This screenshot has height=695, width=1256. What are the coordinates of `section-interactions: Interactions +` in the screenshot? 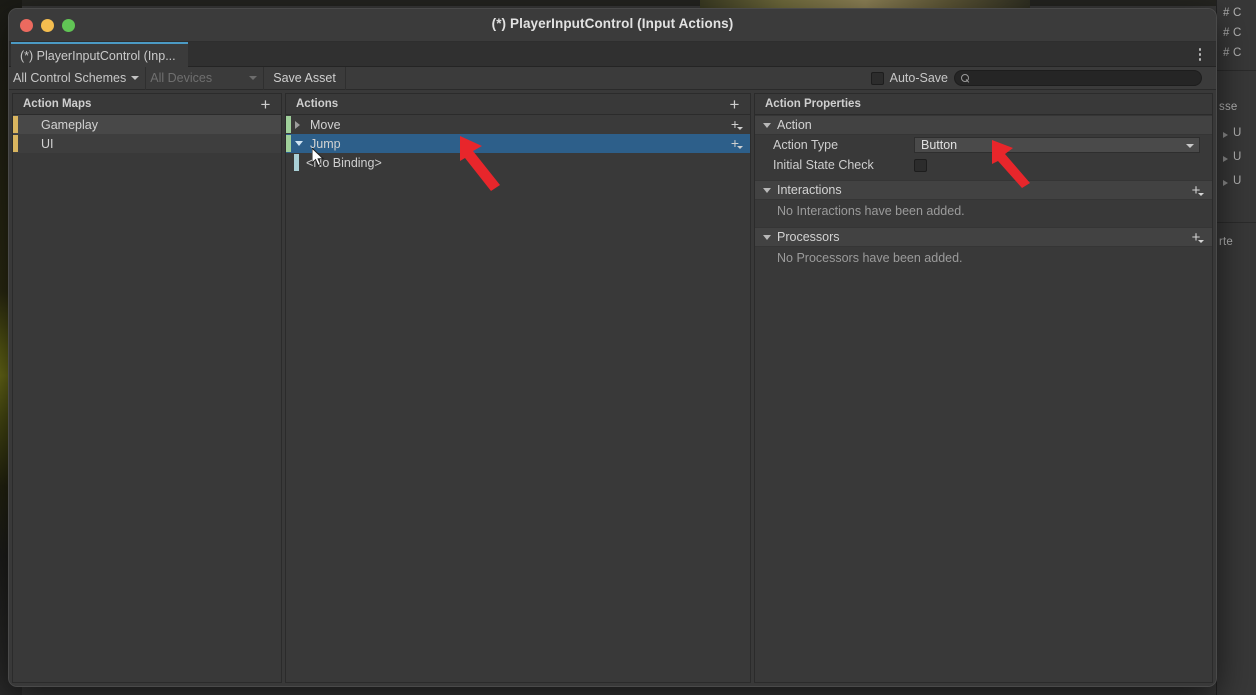 It's located at (983, 190).